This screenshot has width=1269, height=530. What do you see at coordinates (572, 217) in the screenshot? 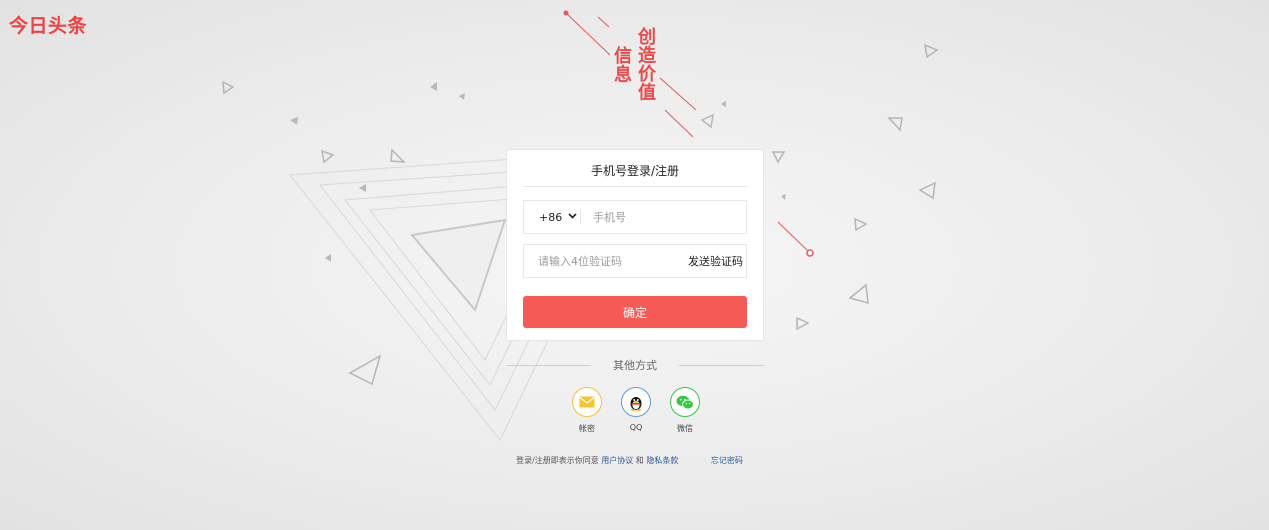
I see `chevron-down-icon` at bounding box center [572, 217].